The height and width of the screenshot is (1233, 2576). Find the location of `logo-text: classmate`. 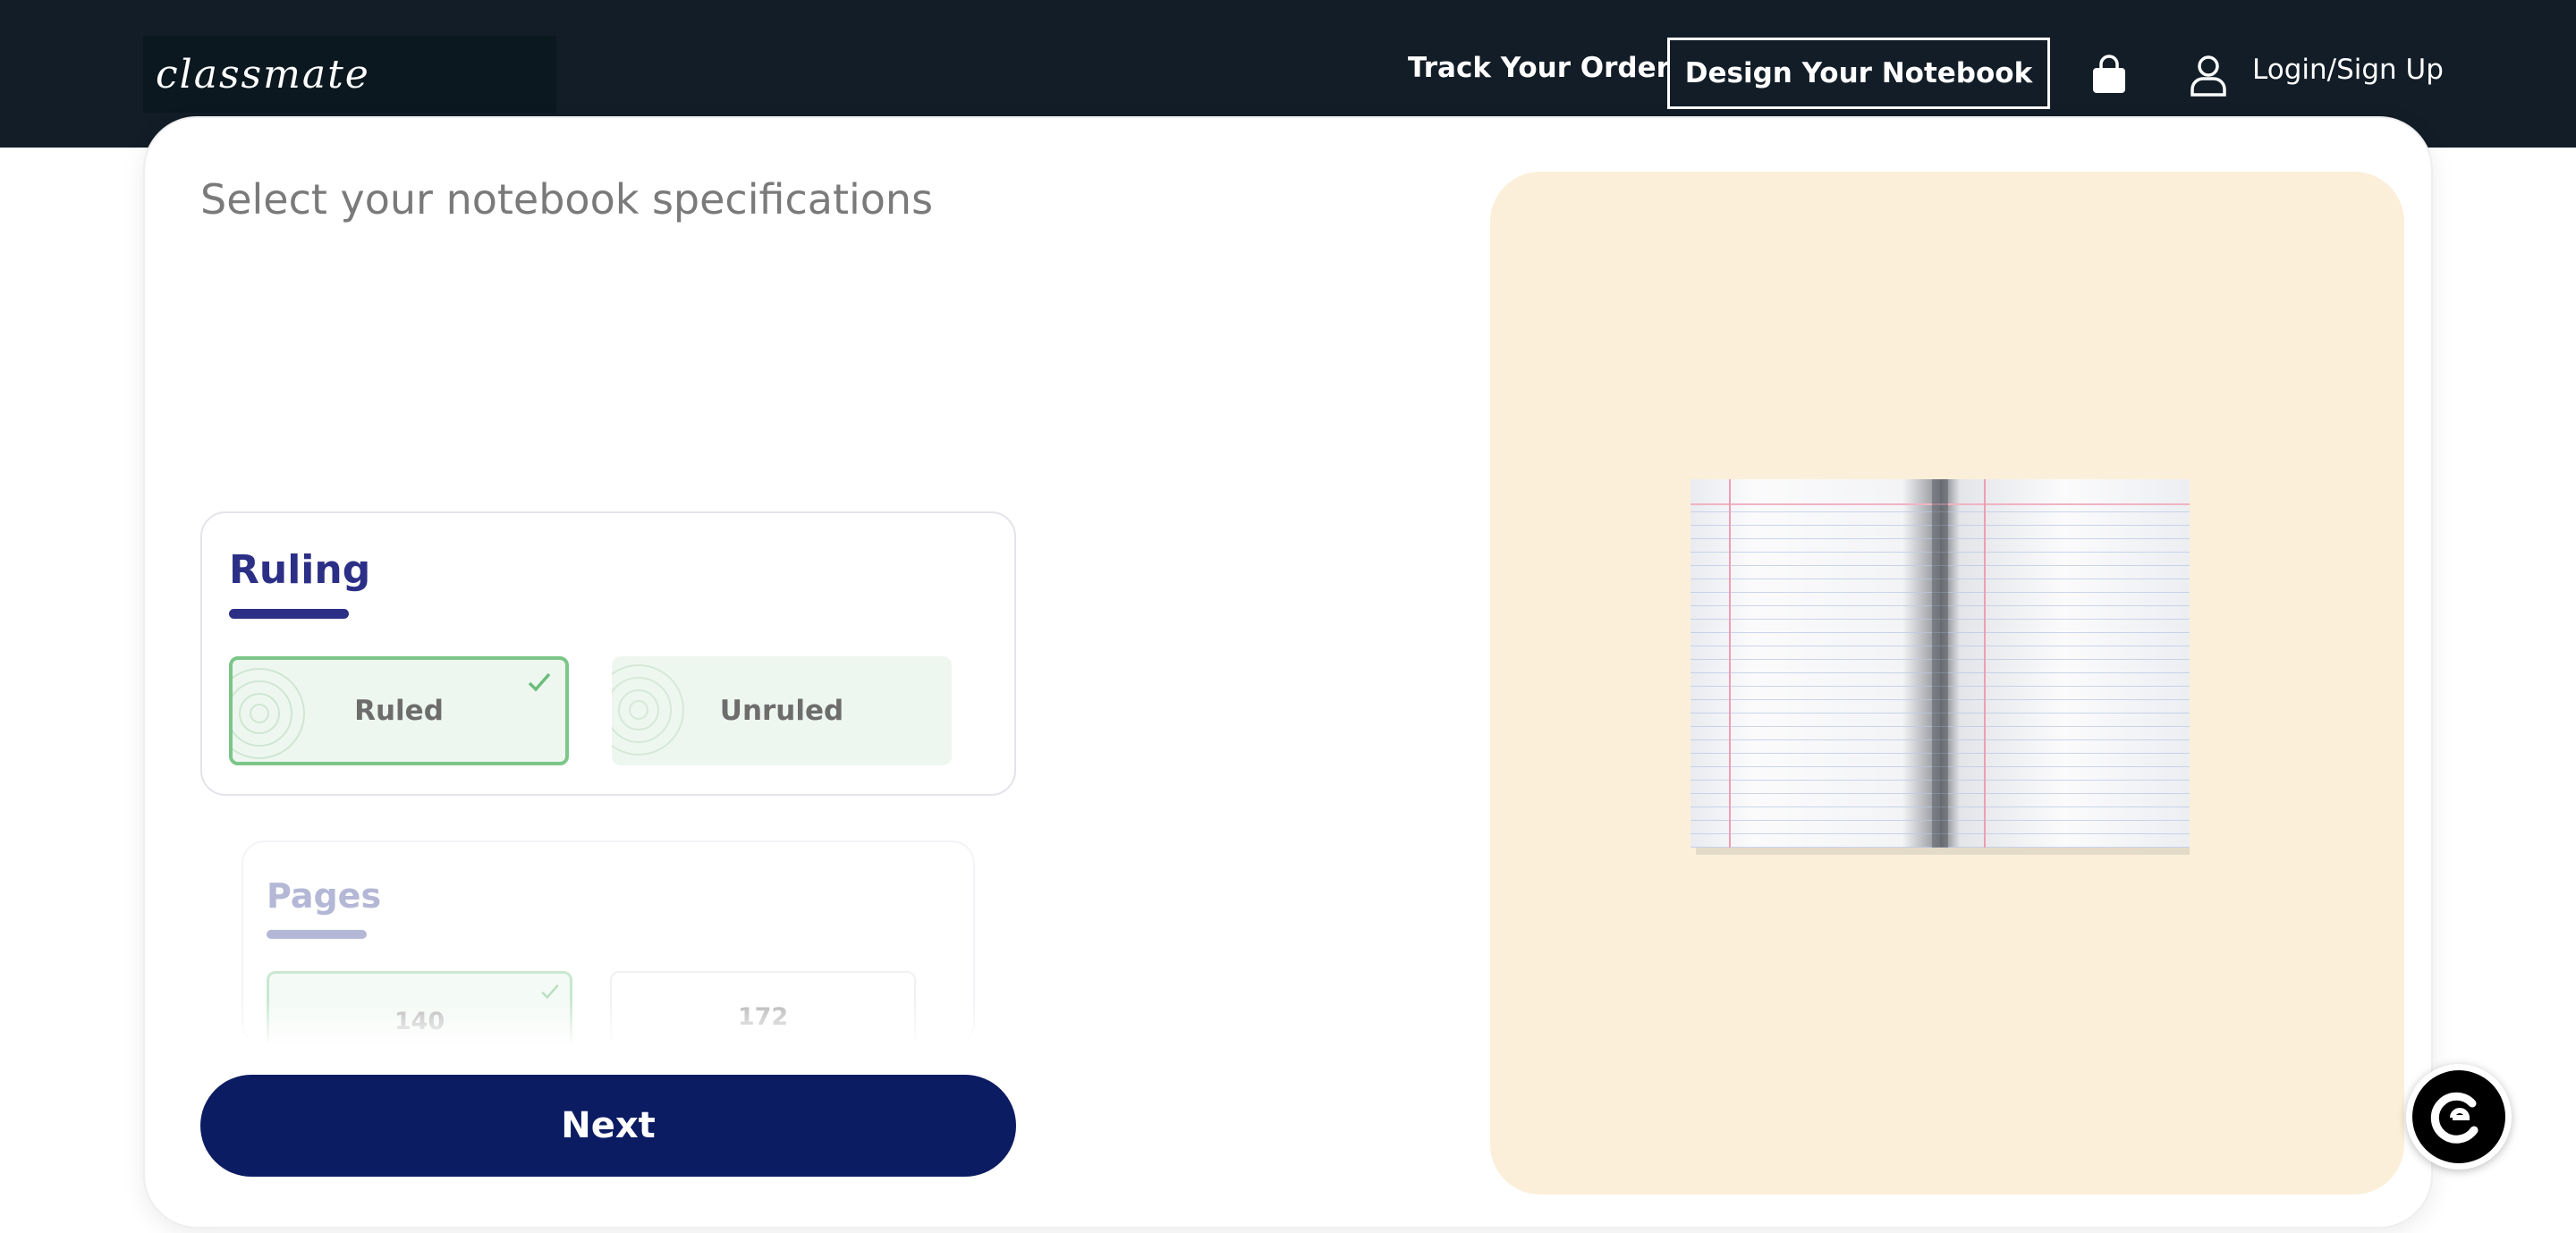

logo-text: classmate is located at coordinates (263, 74).